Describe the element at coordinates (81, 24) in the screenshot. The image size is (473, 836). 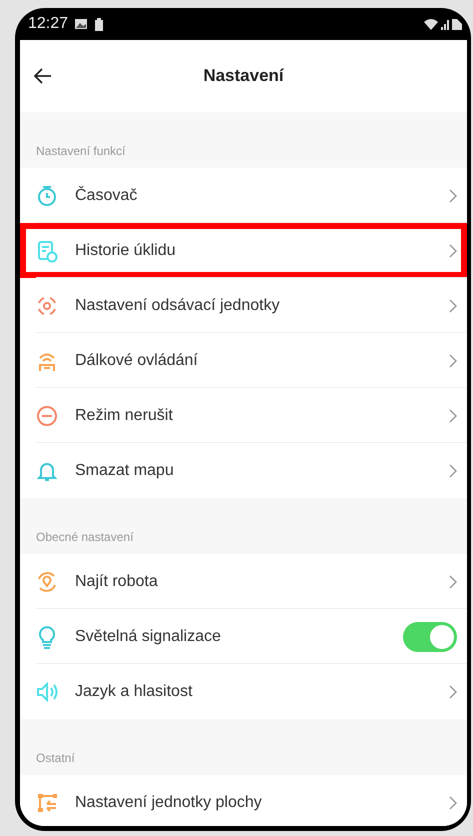
I see `image-icon` at that location.